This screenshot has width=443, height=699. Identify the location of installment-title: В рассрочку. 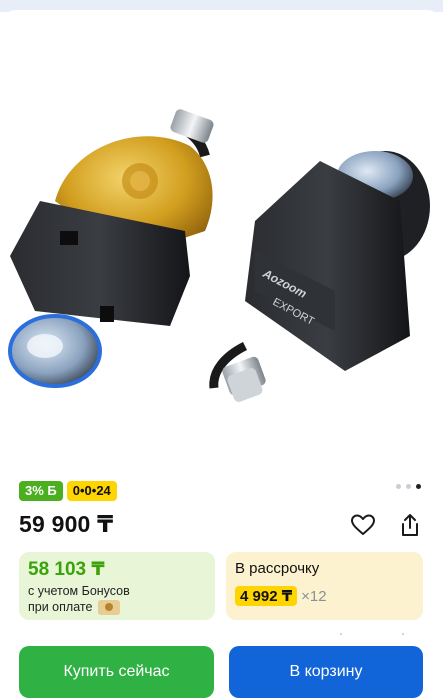
(277, 568).